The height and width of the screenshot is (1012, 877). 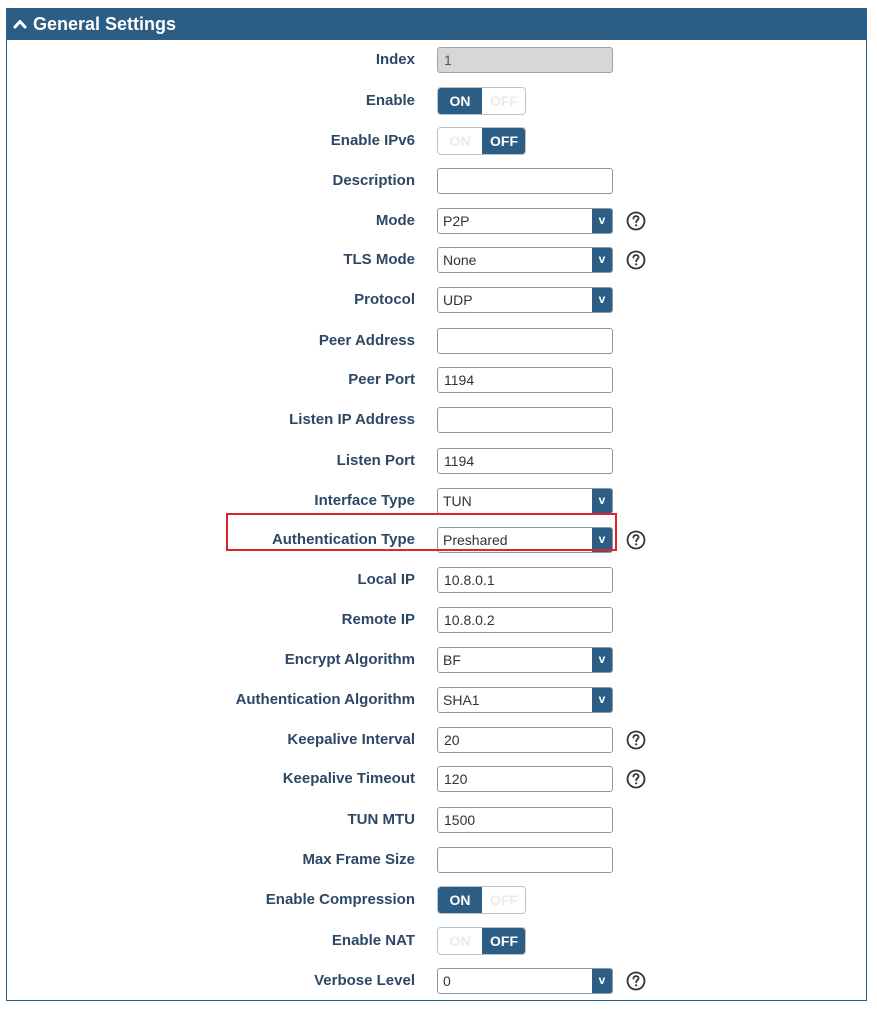 I want to click on authentication-algorithm-value: SHA1, so click(x=461, y=700).